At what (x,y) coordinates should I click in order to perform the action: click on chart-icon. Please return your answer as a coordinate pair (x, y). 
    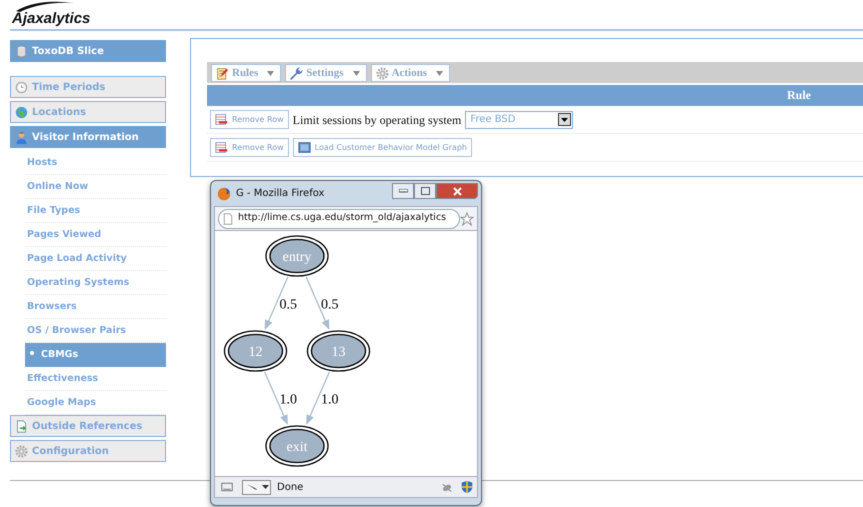
    Looking at the image, I should click on (304, 147).